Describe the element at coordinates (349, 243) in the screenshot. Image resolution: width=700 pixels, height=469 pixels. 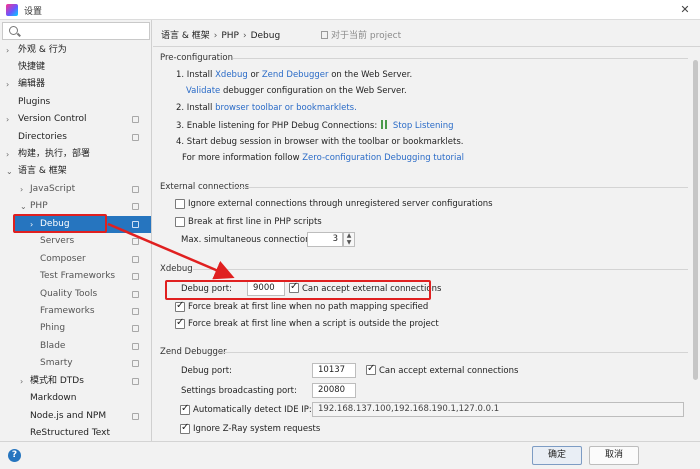
I see `stepper-down-icon: ▼` at that location.